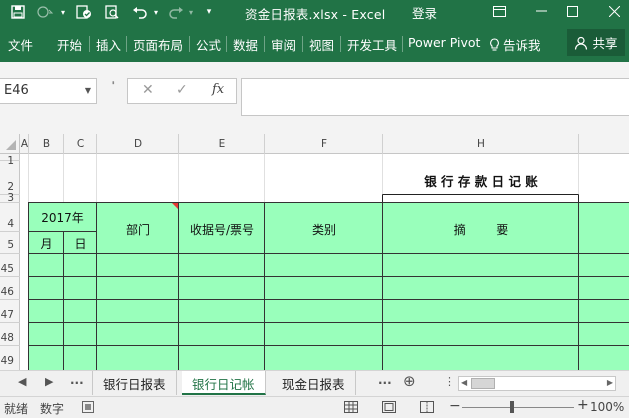 This screenshot has height=418, width=629. Describe the element at coordinates (8, 198) in the screenshot. I see `row-header-3: 3` at that location.